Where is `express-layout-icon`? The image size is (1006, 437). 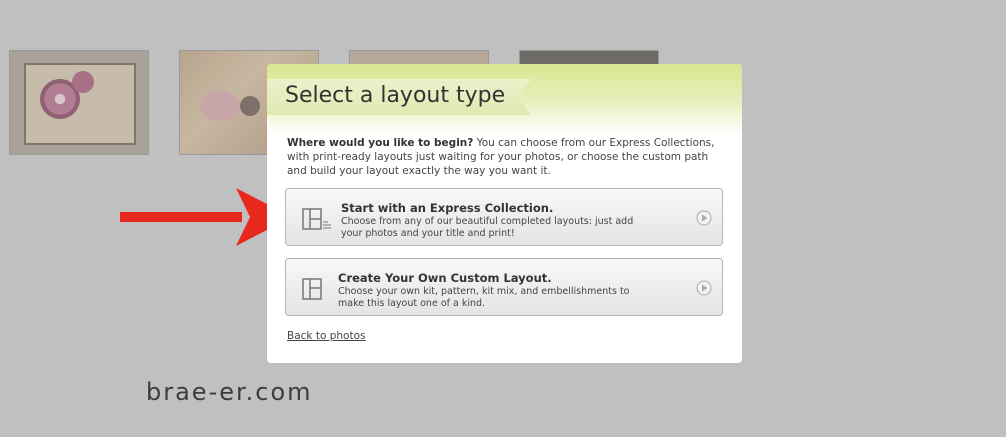
express-layout-icon is located at coordinates (316, 219).